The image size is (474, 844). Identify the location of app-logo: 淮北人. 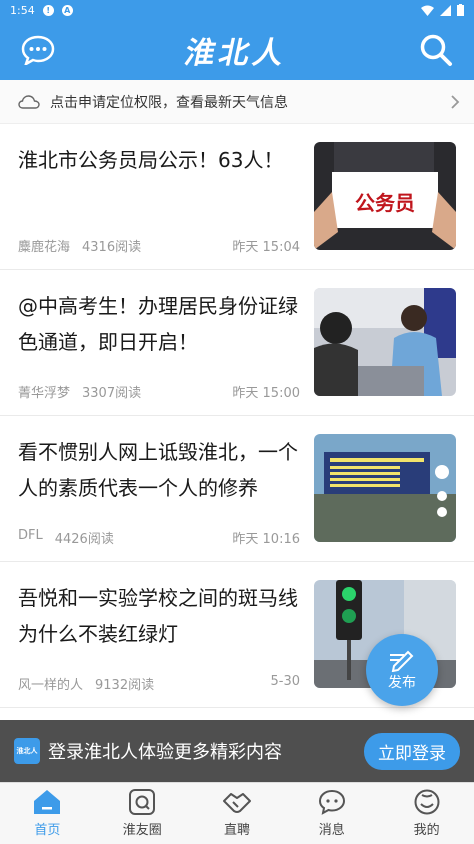
(236, 53).